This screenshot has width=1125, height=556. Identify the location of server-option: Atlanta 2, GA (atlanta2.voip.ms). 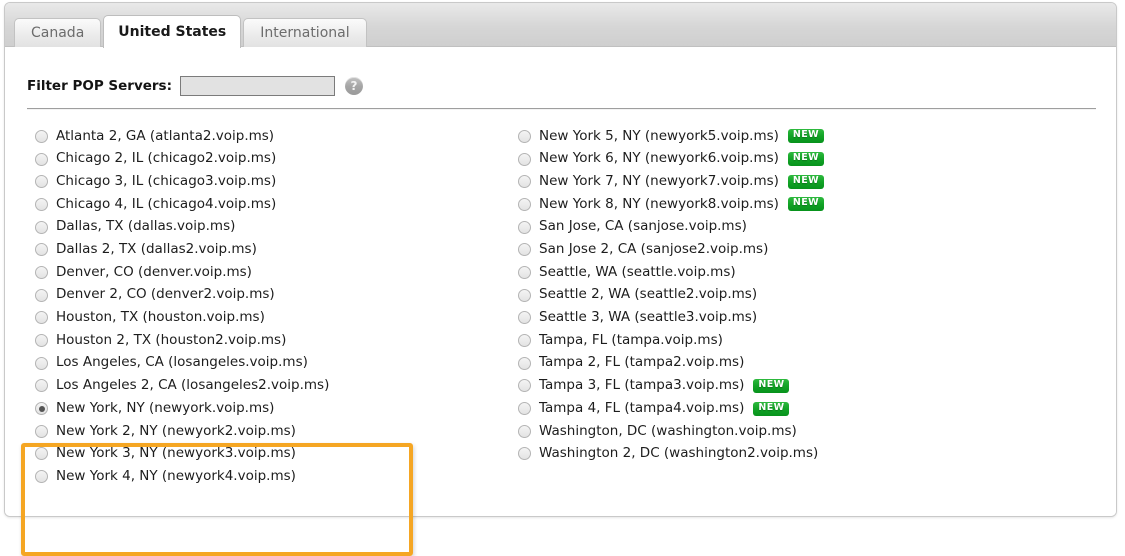
(265, 136).